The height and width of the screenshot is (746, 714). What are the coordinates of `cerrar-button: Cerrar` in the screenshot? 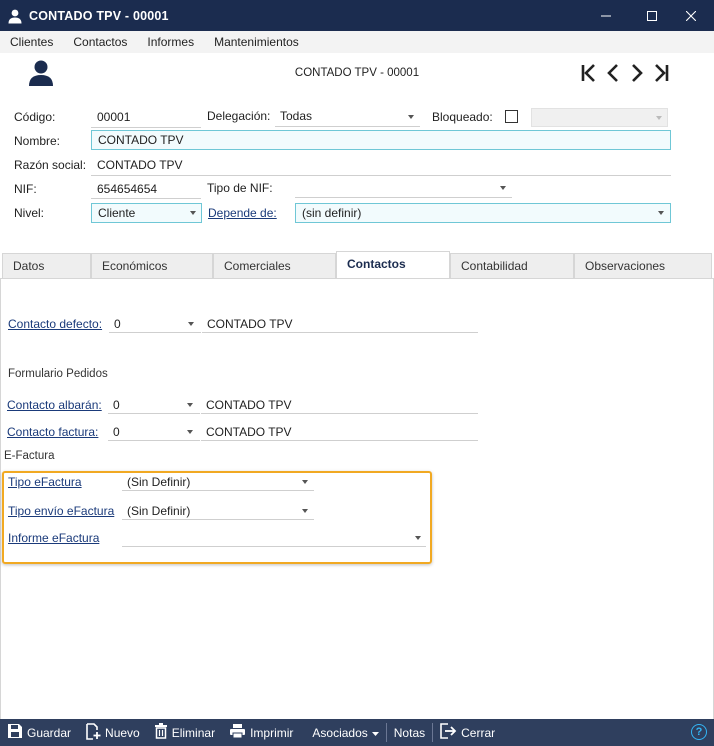 It's located at (467, 732).